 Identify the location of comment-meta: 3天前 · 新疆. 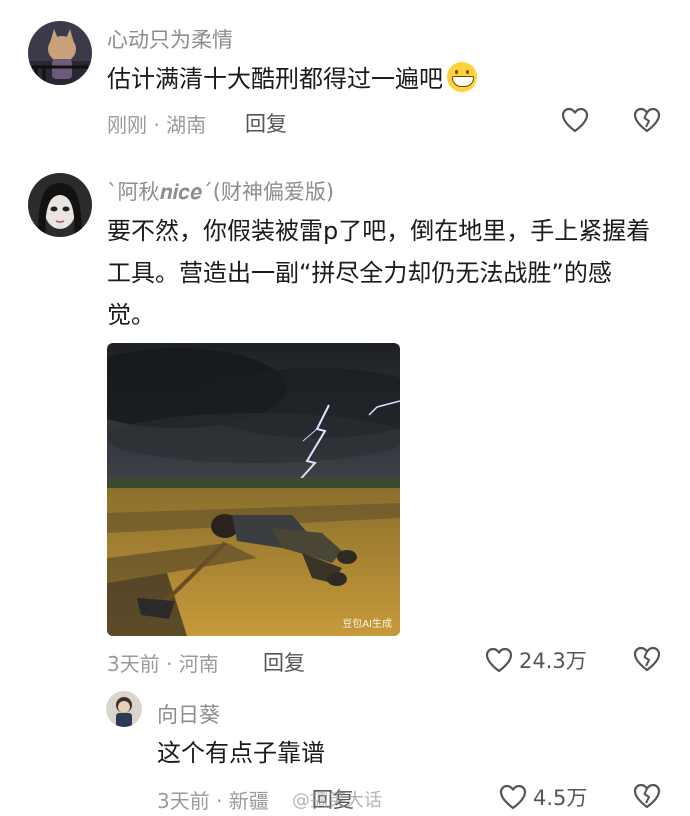
(213, 801).